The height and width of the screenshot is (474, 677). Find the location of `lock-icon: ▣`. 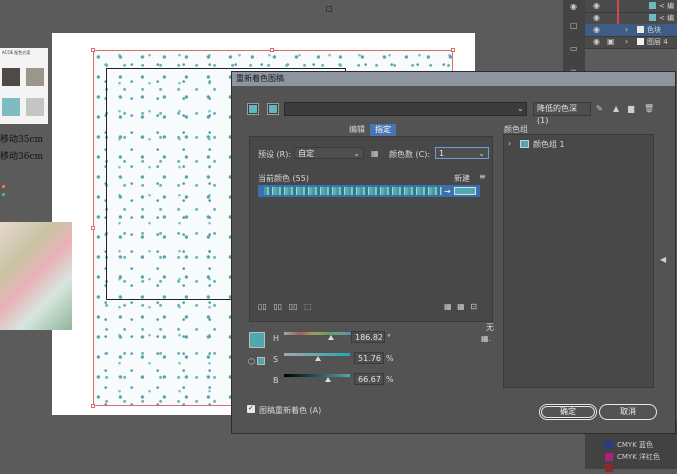

lock-icon: ▣ is located at coordinates (611, 41).